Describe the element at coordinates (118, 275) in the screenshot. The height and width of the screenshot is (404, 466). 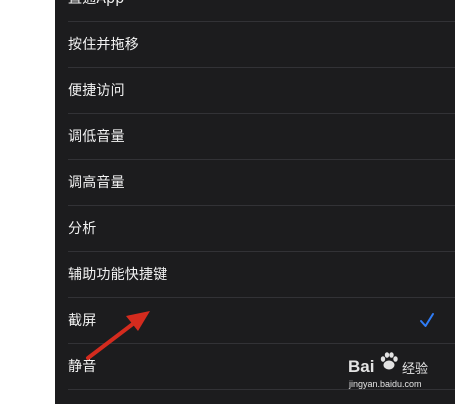
I see `list-item-label: 辅助功能快捷键` at that location.